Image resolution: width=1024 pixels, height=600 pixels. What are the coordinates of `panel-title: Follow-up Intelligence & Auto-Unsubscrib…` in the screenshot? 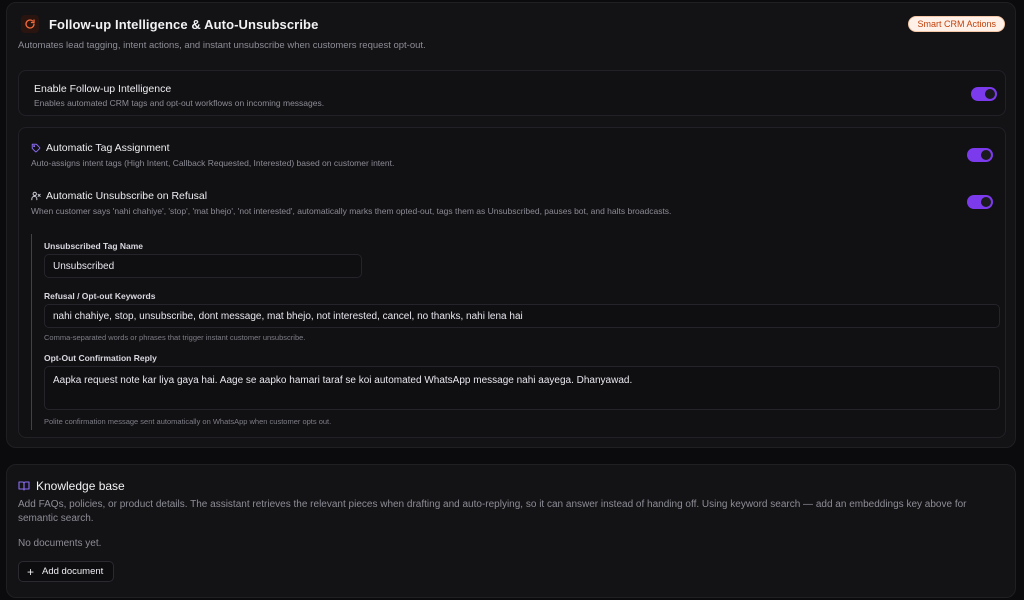 It's located at (184, 24).